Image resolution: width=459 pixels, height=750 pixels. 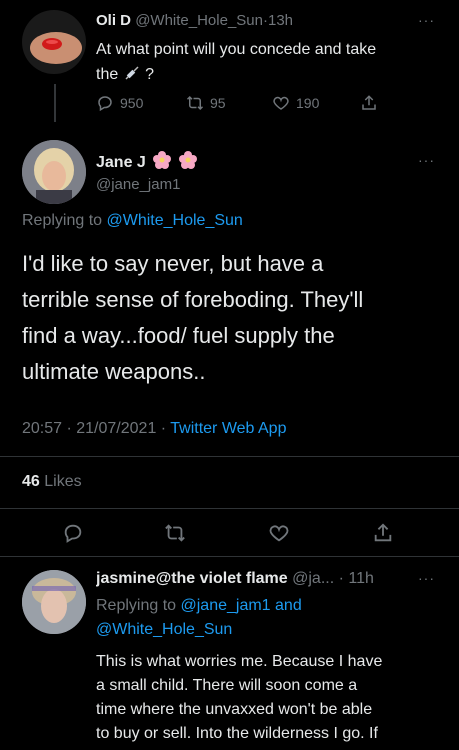 I want to click on tweet-text-line: I'd like to say never, but have a, so click(x=173, y=263).